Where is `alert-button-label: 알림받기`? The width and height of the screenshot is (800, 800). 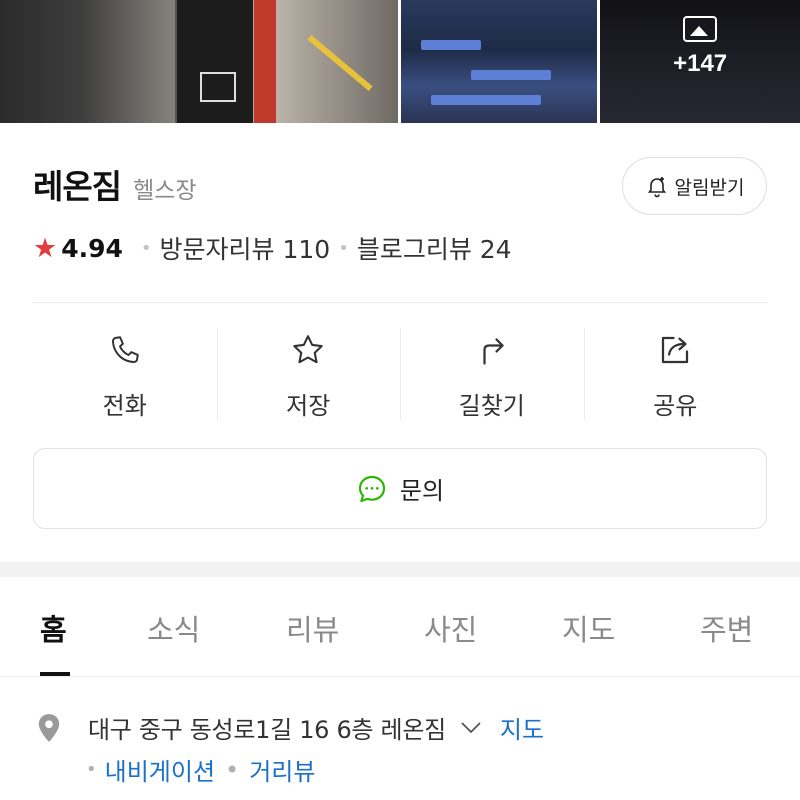 alert-button-label: 알림받기 is located at coordinates (709, 187).